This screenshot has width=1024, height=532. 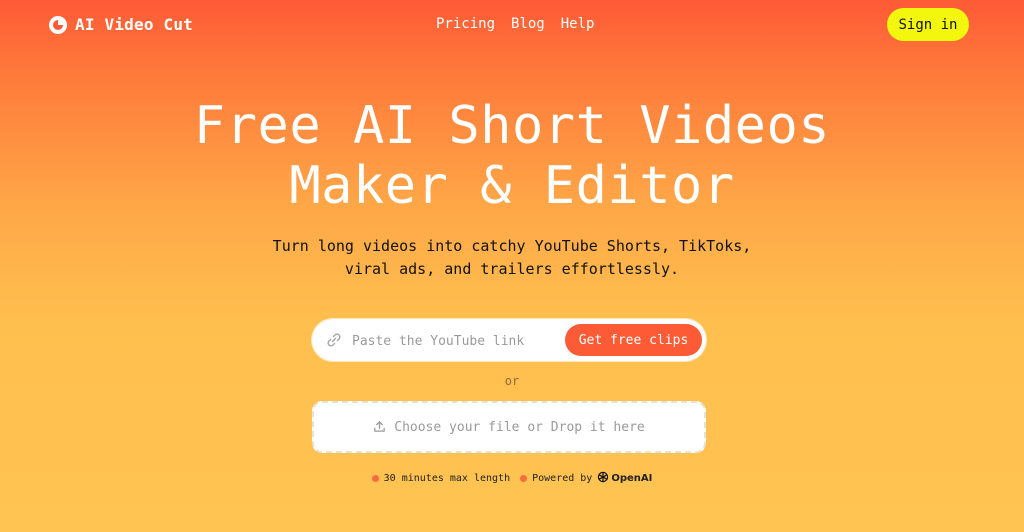 I want to click on youtube-link-form: Get free clips, so click(x=509, y=340).